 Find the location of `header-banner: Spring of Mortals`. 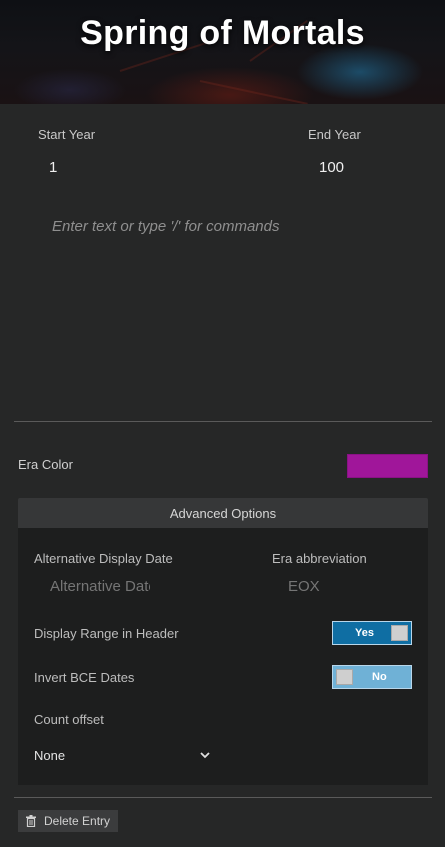

header-banner: Spring of Mortals is located at coordinates (222, 52).